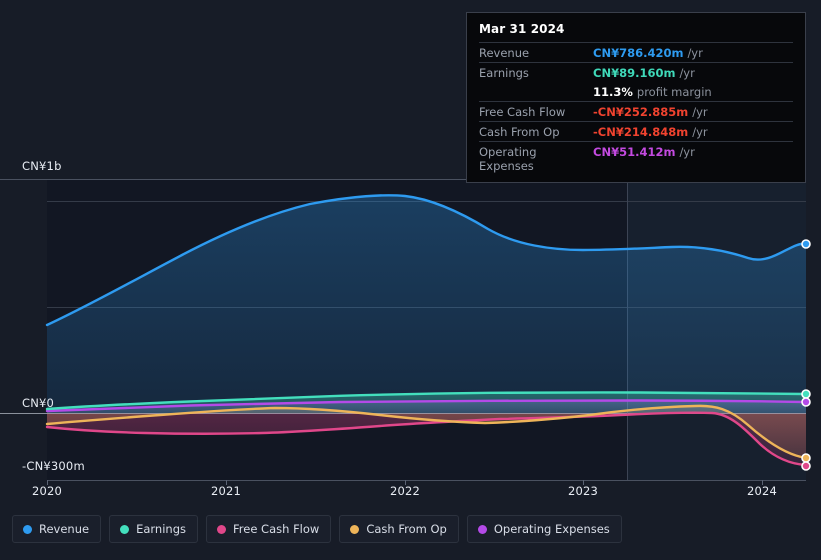  I want to click on tooltip-label-earnings: Earnings, so click(504, 72).